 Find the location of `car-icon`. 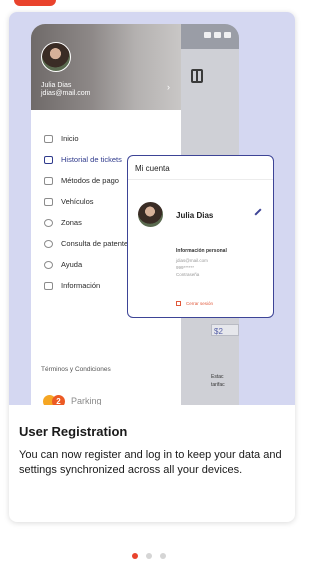

car-icon is located at coordinates (48, 201).